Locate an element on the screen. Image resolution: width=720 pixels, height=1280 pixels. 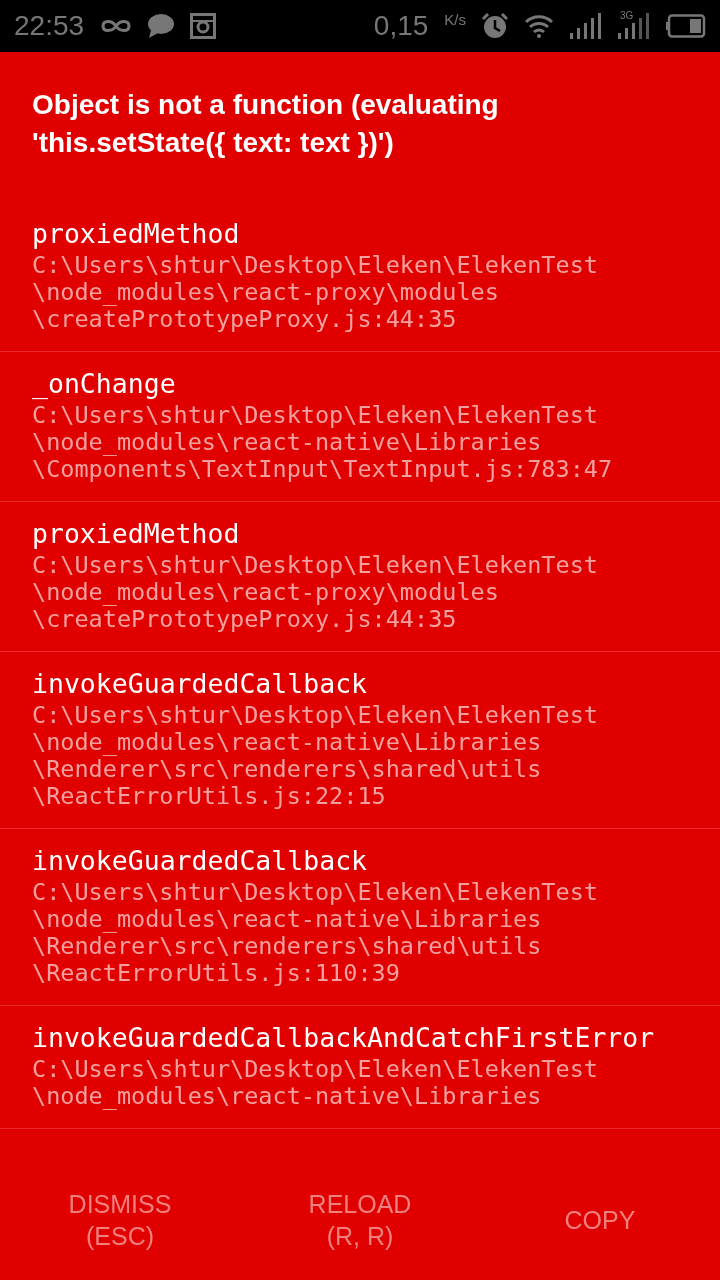
chat-icon is located at coordinates (161, 26).